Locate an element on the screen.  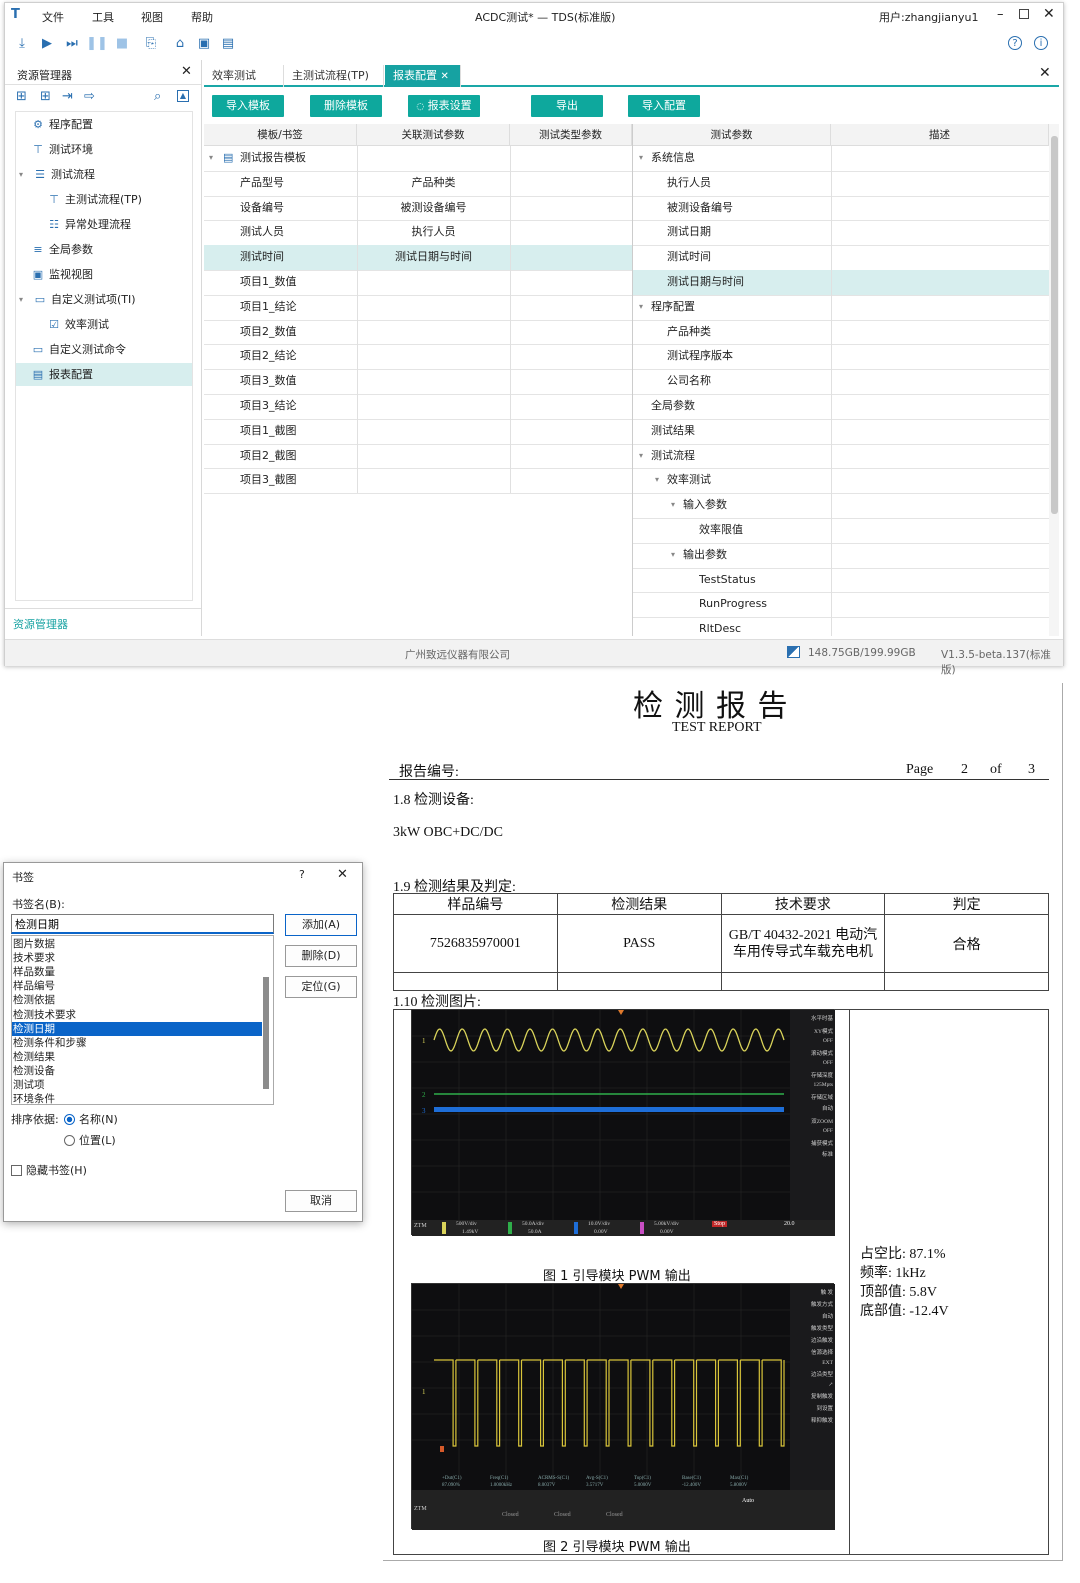
tab-efficiency-test: 效率测试 is located at coordinates (244, 76).